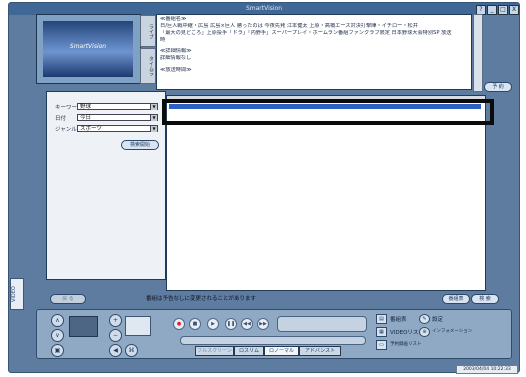 The image size is (526, 377). What do you see at coordinates (424, 319) in the screenshot?
I see `settings-icon: ✎` at bounding box center [424, 319].